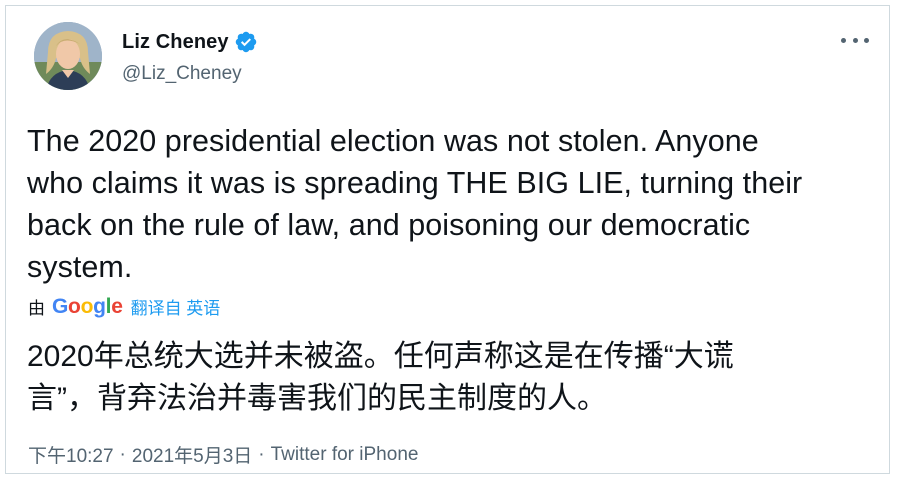 This screenshot has height=479, width=897. I want to click on display-name: Liz Cheney, so click(175, 42).